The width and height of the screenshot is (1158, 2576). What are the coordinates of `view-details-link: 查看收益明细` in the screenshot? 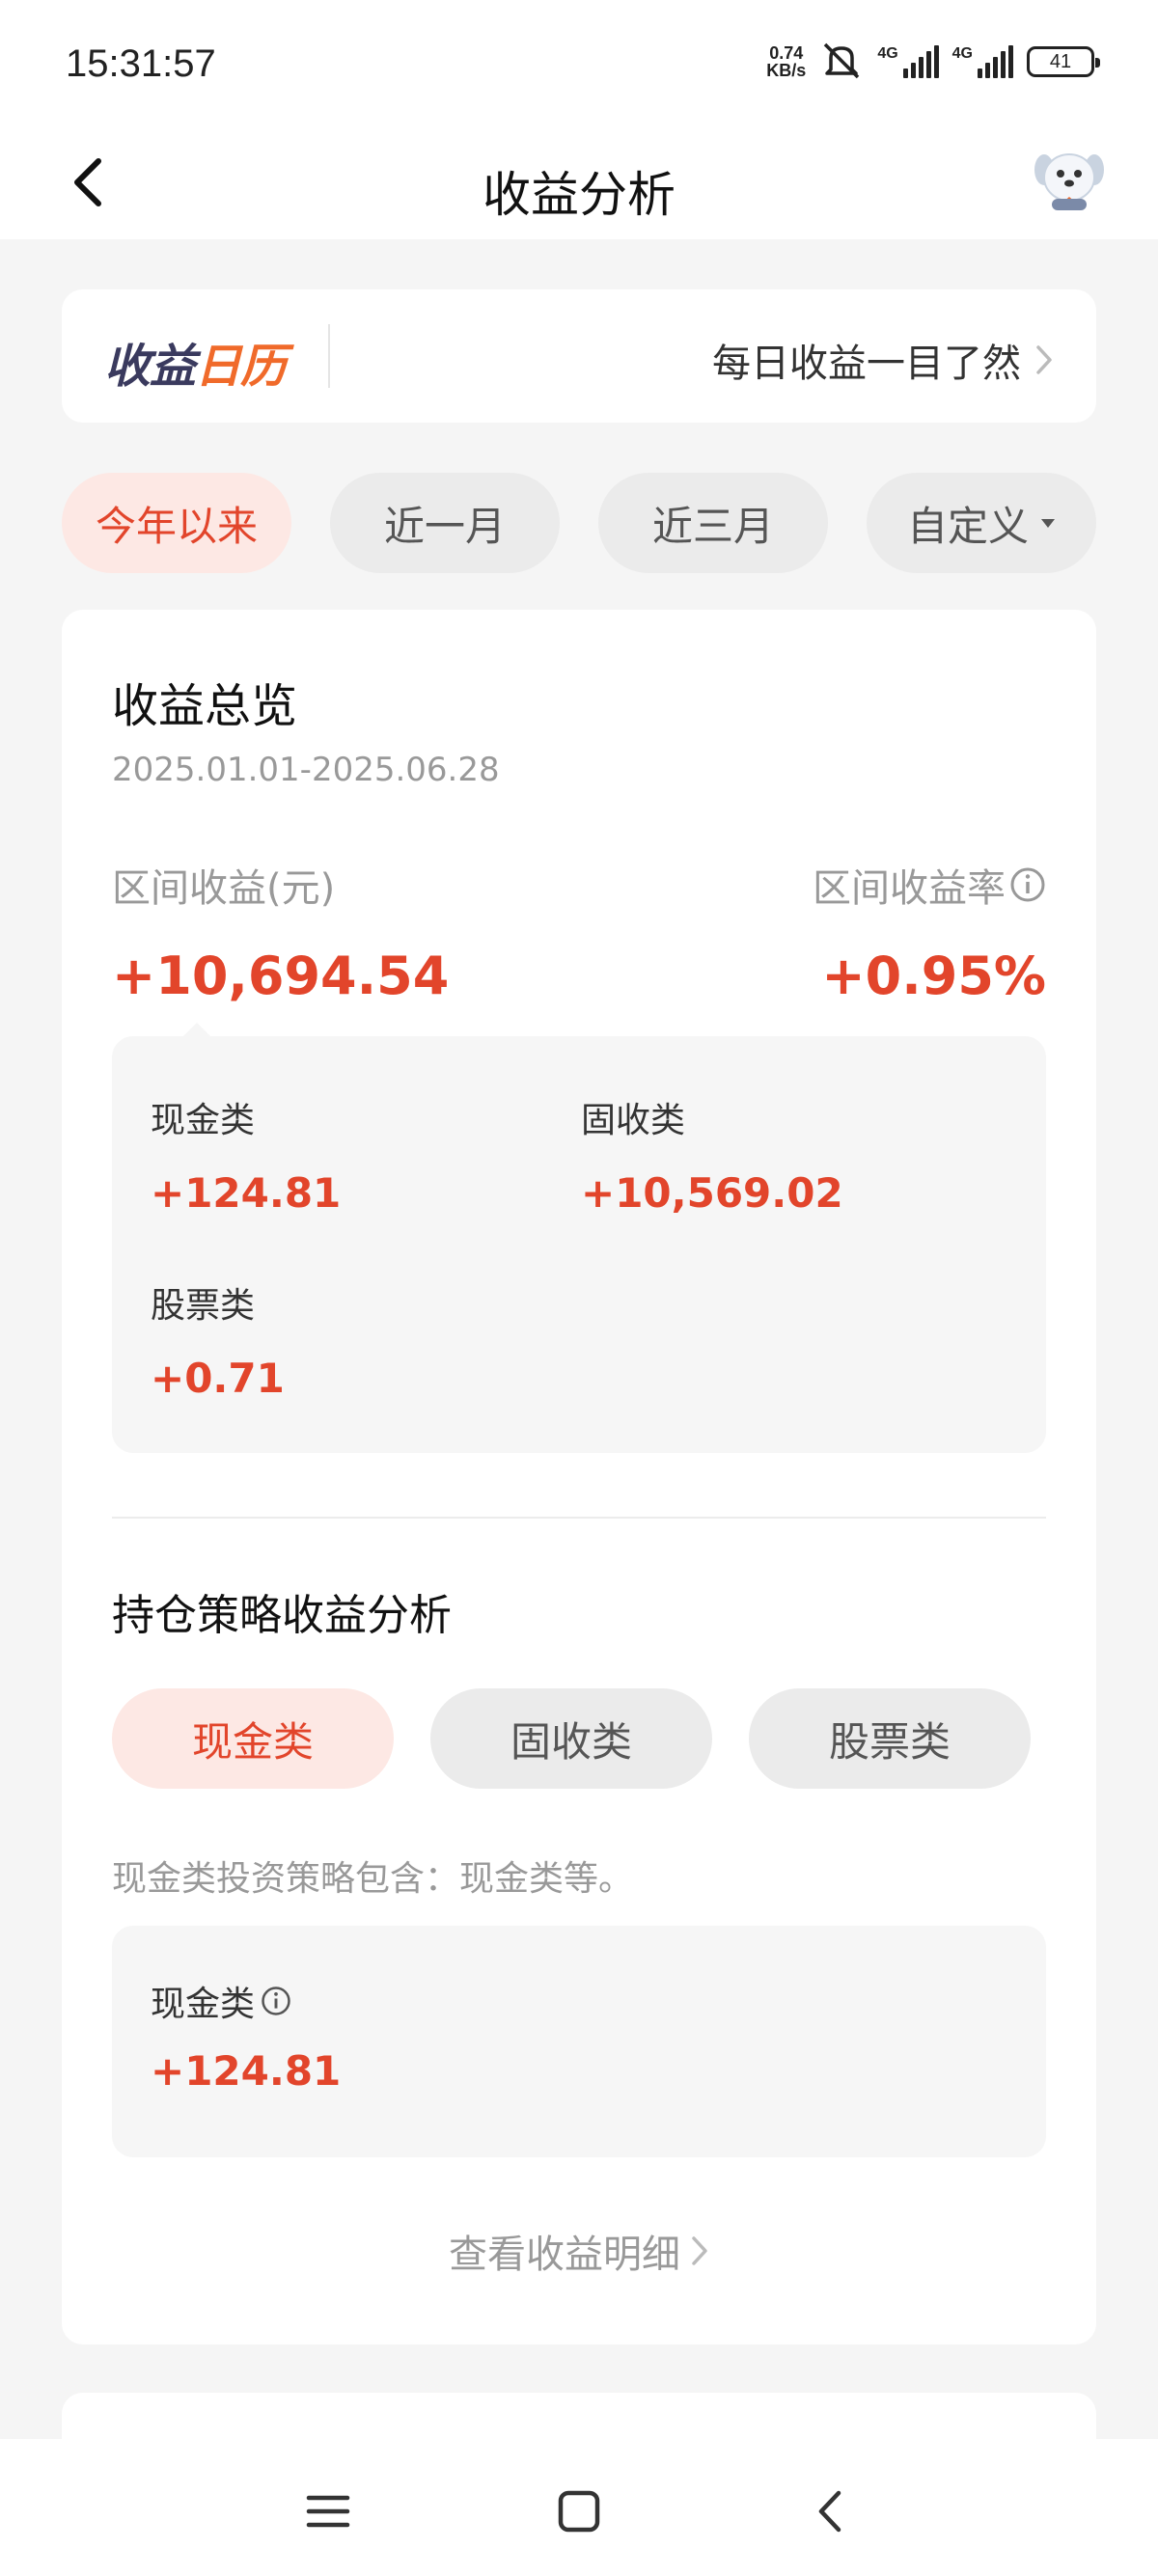 It's located at (579, 2251).